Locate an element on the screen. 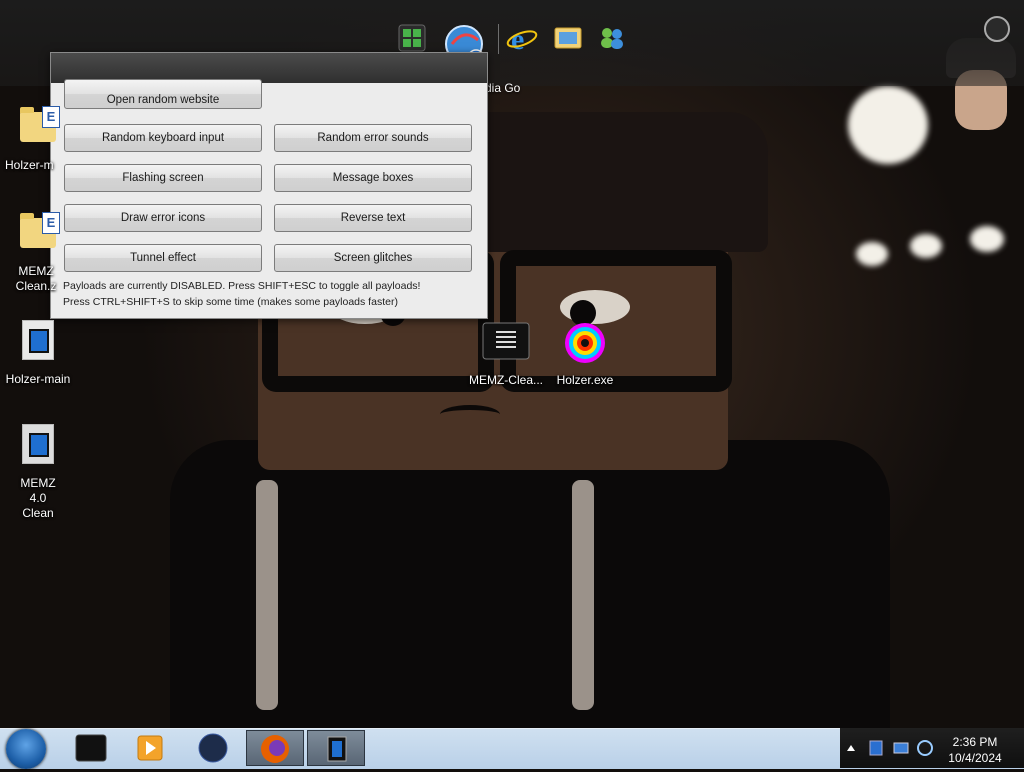 The image size is (1024, 772). tray-volume-icon is located at coordinates (925, 748).